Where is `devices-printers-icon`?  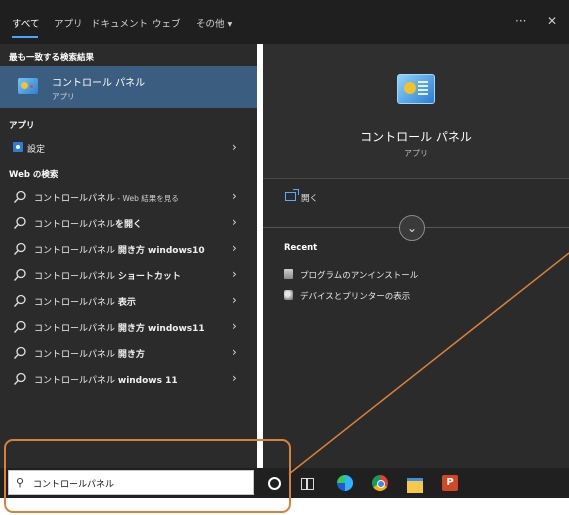
devices-printers-icon is located at coordinates (288, 295).